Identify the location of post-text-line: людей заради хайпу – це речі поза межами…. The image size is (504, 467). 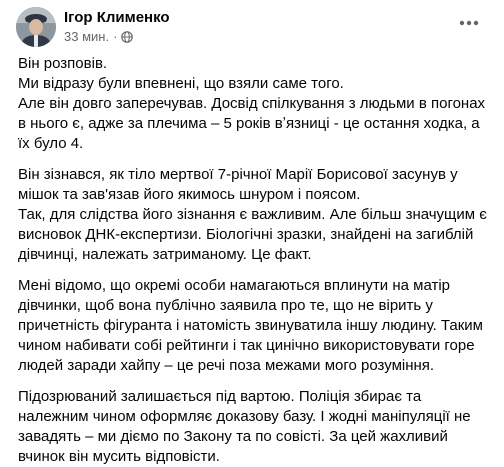
(226, 365).